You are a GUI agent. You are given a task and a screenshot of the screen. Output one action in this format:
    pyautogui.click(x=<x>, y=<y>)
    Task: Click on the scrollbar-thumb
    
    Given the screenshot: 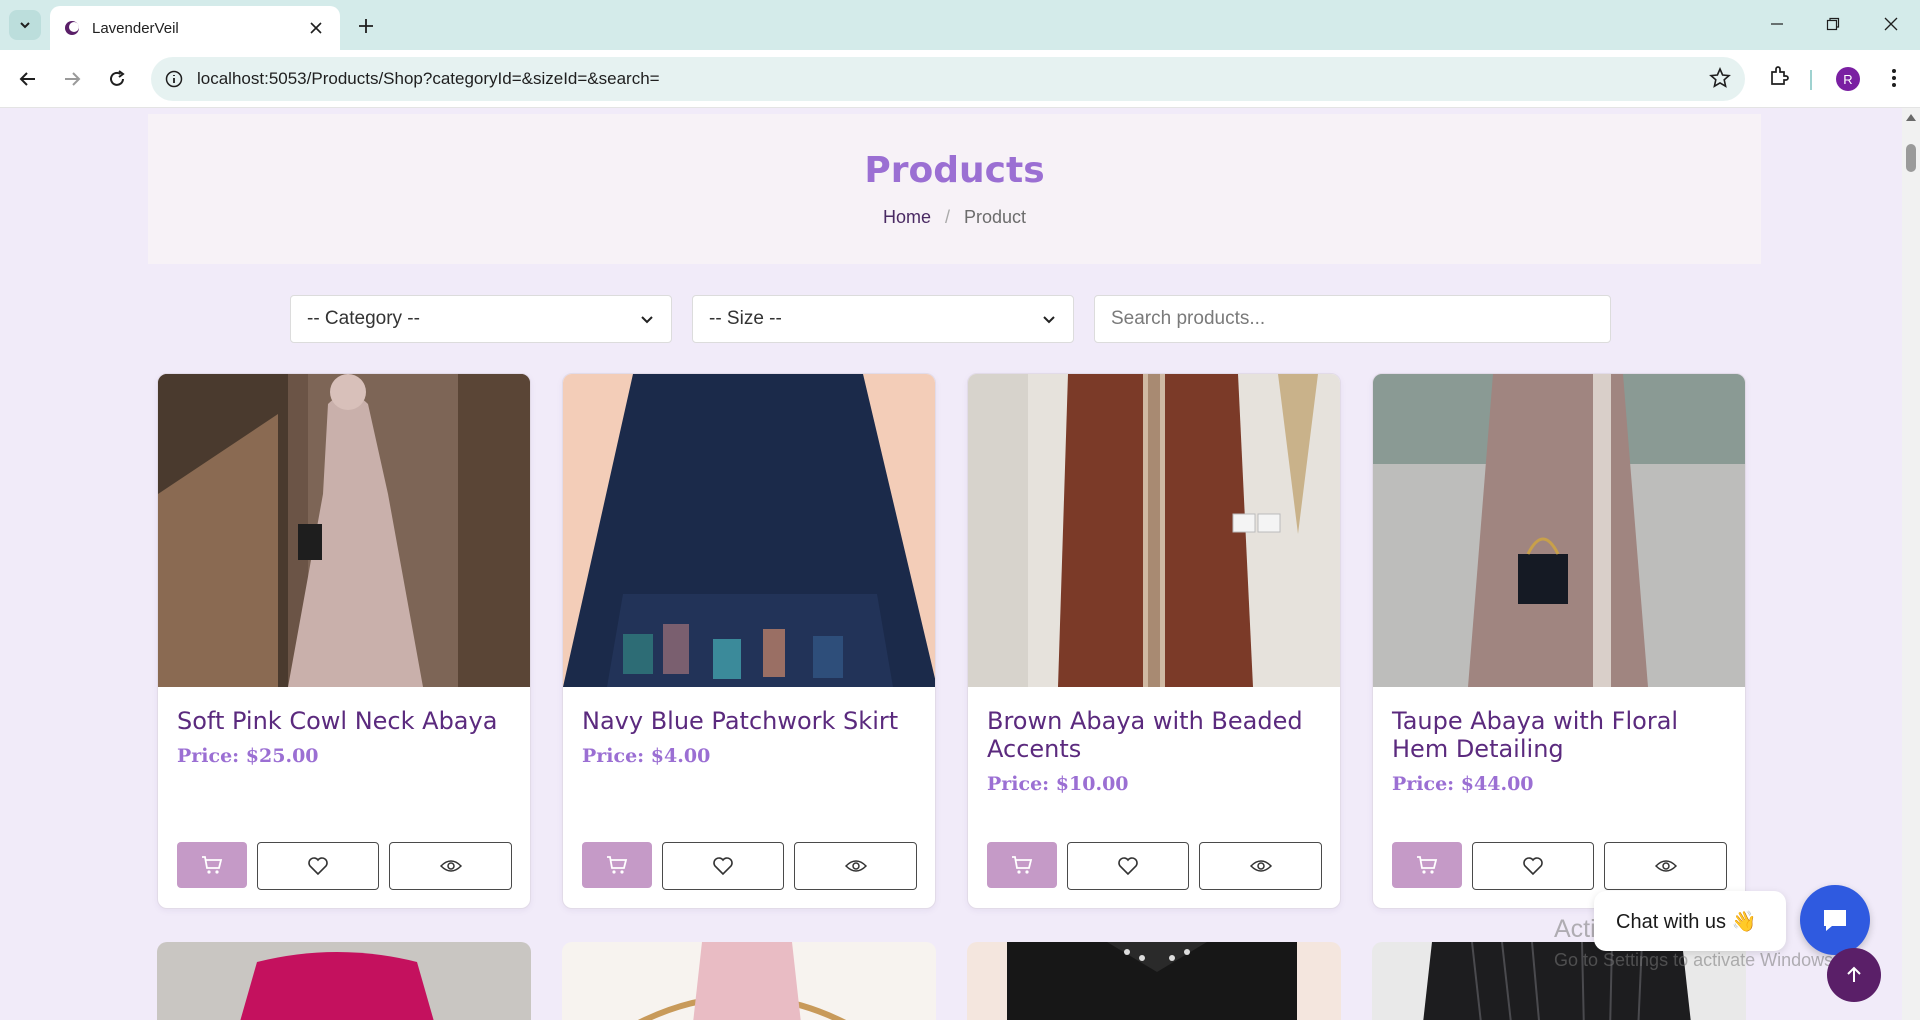 What is the action you would take?
    pyautogui.click(x=1911, y=158)
    